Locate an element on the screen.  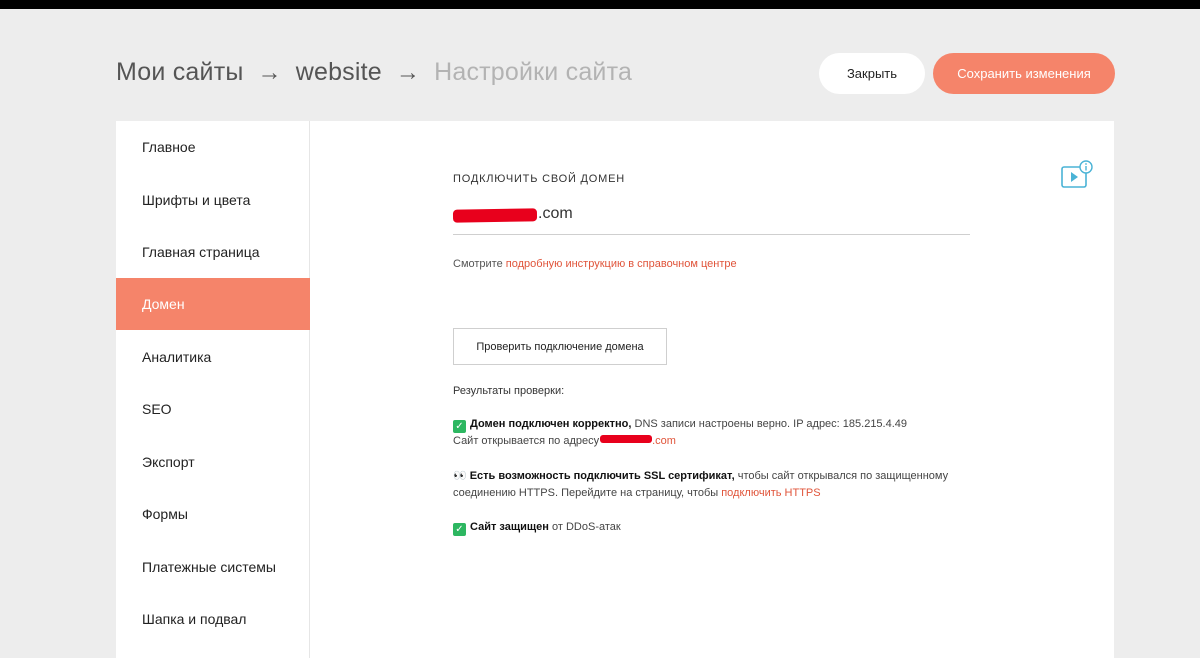
sidebar-item-export: Экспорт is located at coordinates (213, 462).